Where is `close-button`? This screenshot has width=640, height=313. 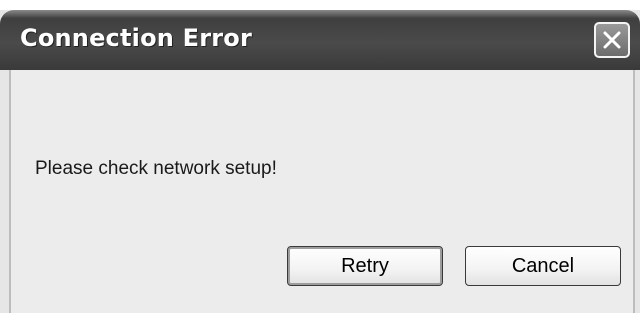
close-button is located at coordinates (612, 40).